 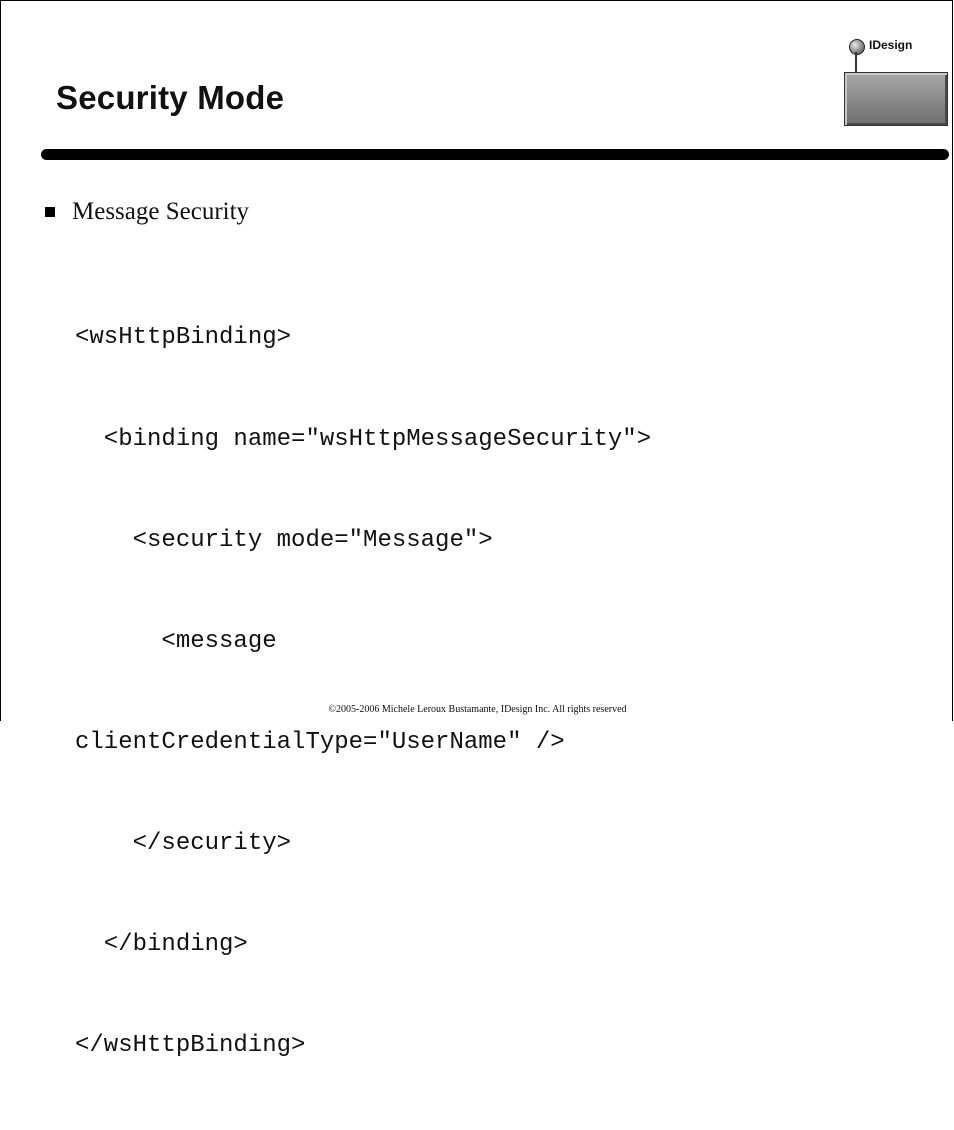 What do you see at coordinates (857, 47) in the screenshot?
I see `pushpin-icon` at bounding box center [857, 47].